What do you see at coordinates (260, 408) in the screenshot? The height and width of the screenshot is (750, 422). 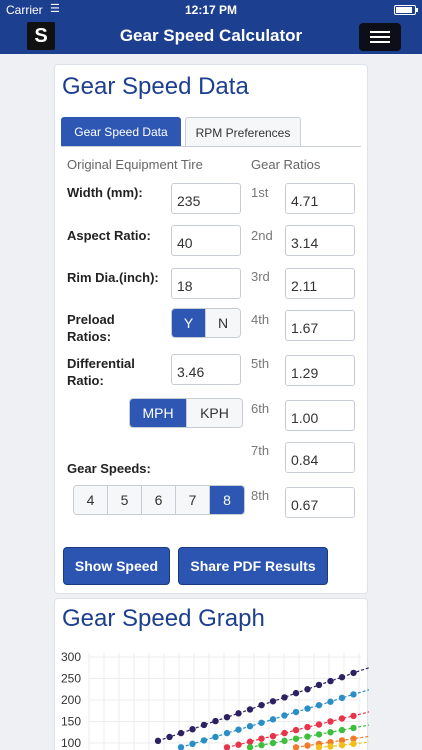 I see `ratio-label-6th: 6th` at bounding box center [260, 408].